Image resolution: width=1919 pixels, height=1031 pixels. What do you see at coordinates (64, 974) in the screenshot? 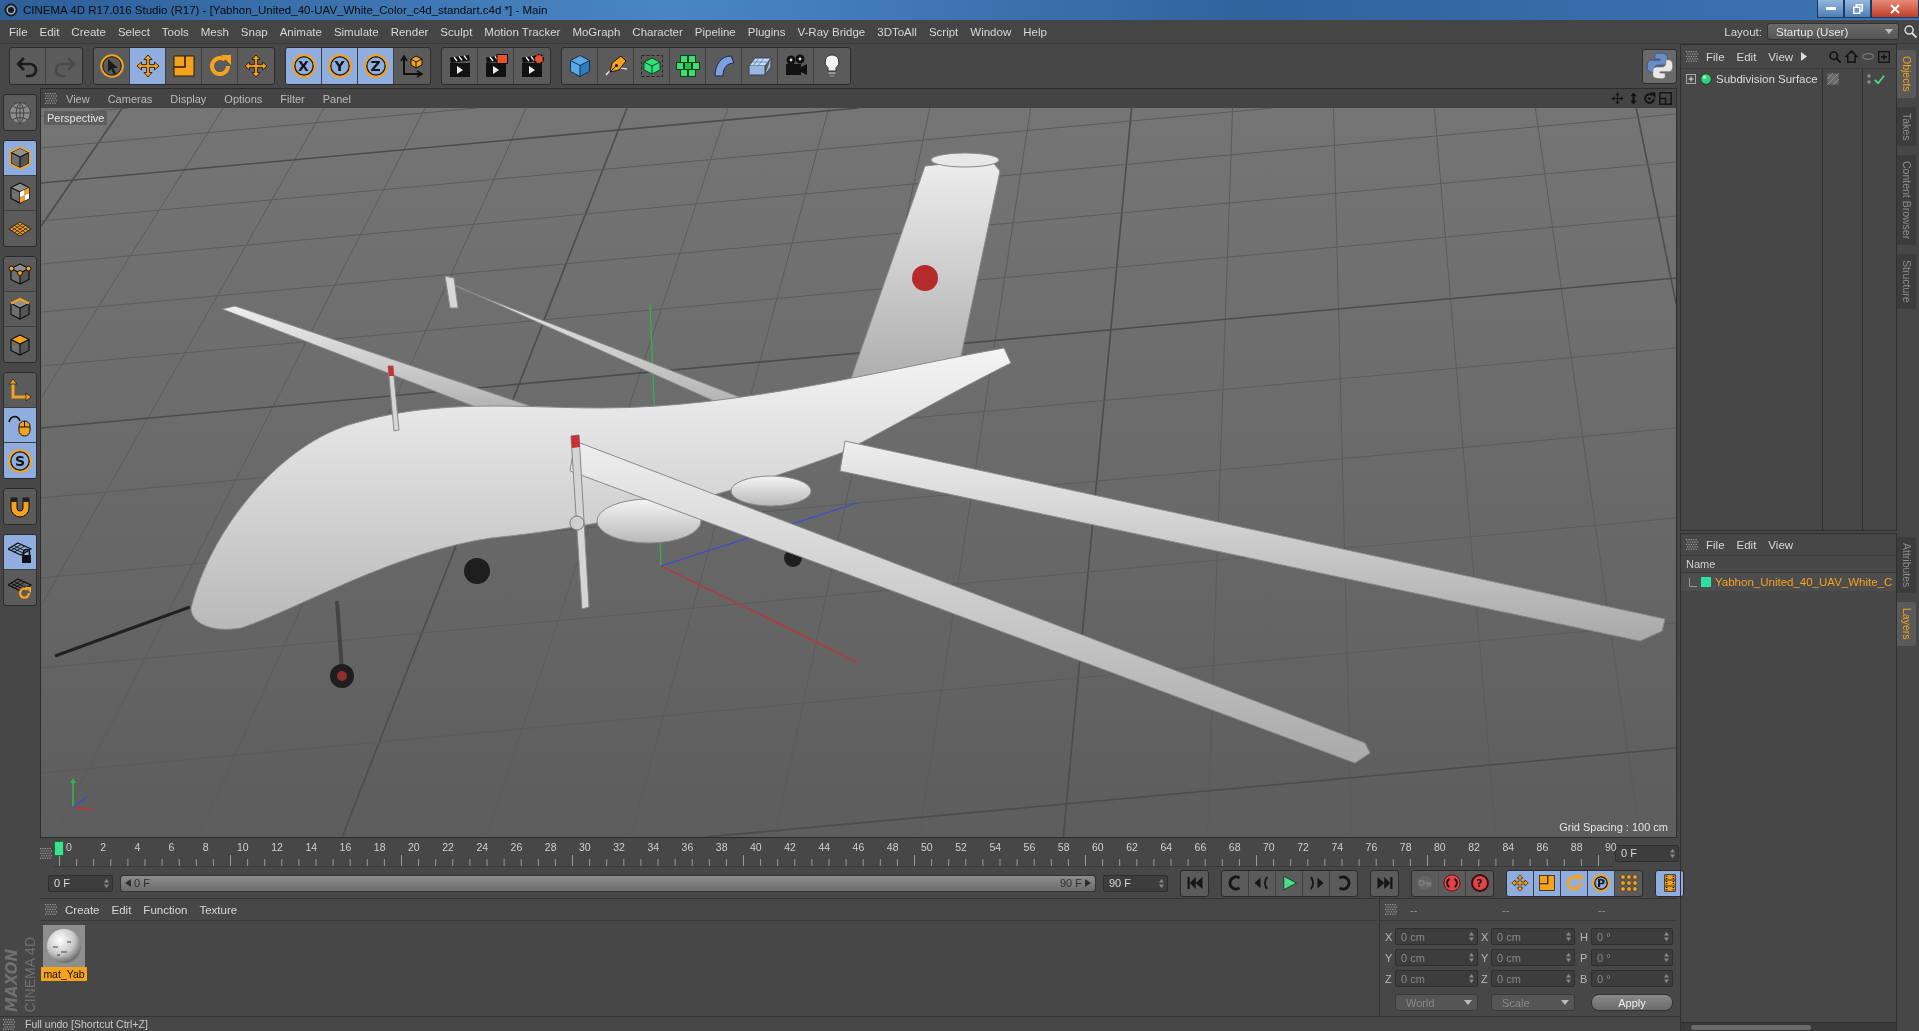
I see `material-name: mat_Yab` at bounding box center [64, 974].